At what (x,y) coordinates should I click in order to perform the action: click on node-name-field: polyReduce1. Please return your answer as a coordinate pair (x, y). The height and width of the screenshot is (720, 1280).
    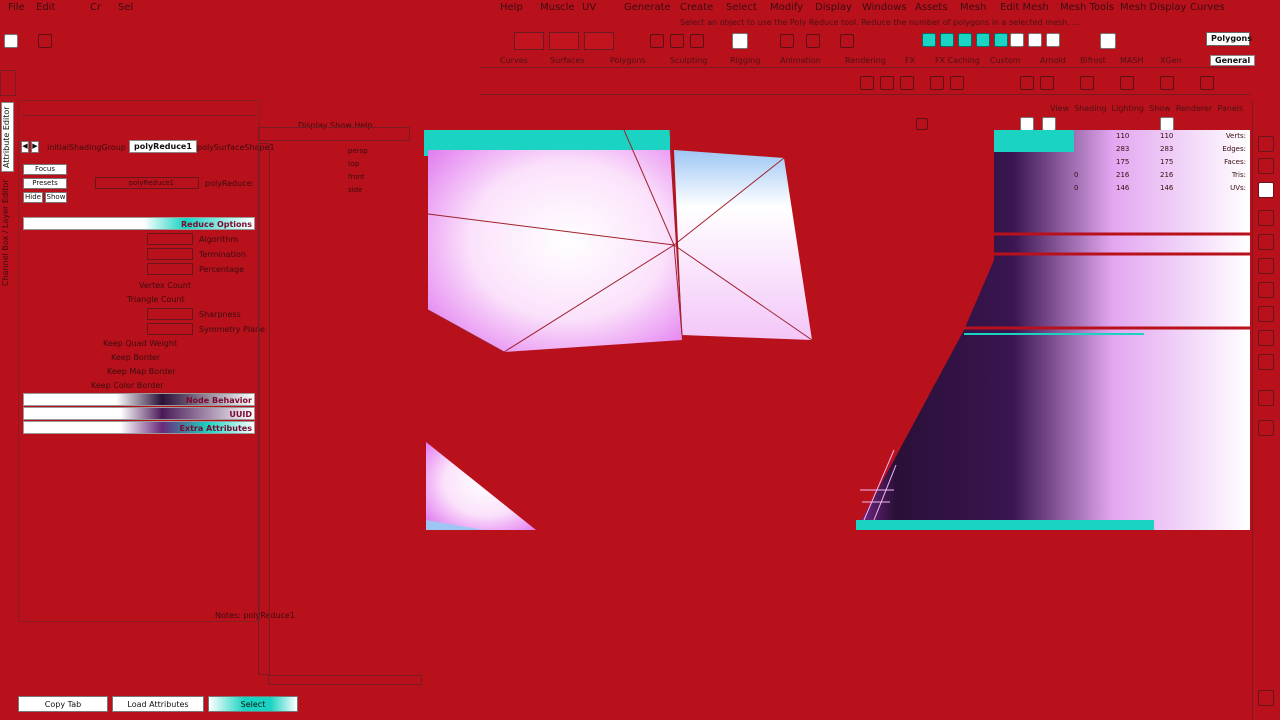
    Looking at the image, I should click on (147, 183).